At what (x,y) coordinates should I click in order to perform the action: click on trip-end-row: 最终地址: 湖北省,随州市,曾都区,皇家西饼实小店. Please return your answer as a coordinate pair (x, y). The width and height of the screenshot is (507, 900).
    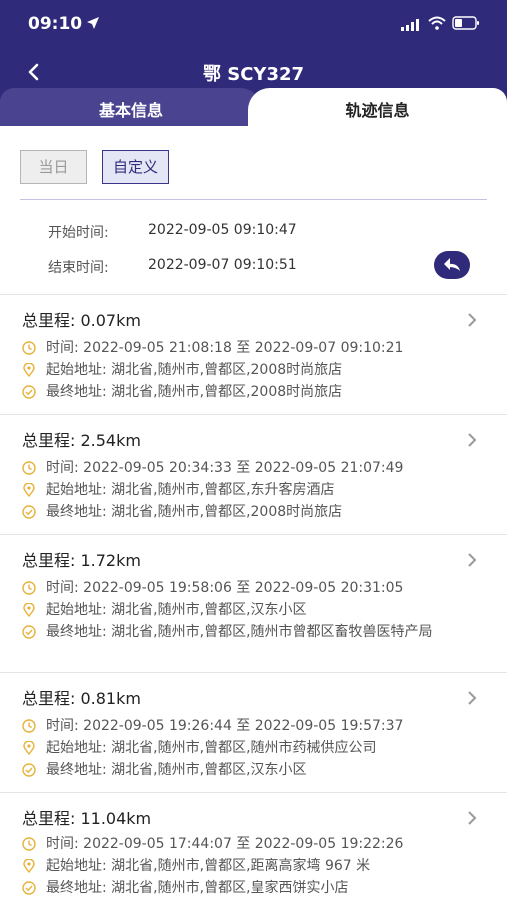
    Looking at the image, I should click on (252, 888).